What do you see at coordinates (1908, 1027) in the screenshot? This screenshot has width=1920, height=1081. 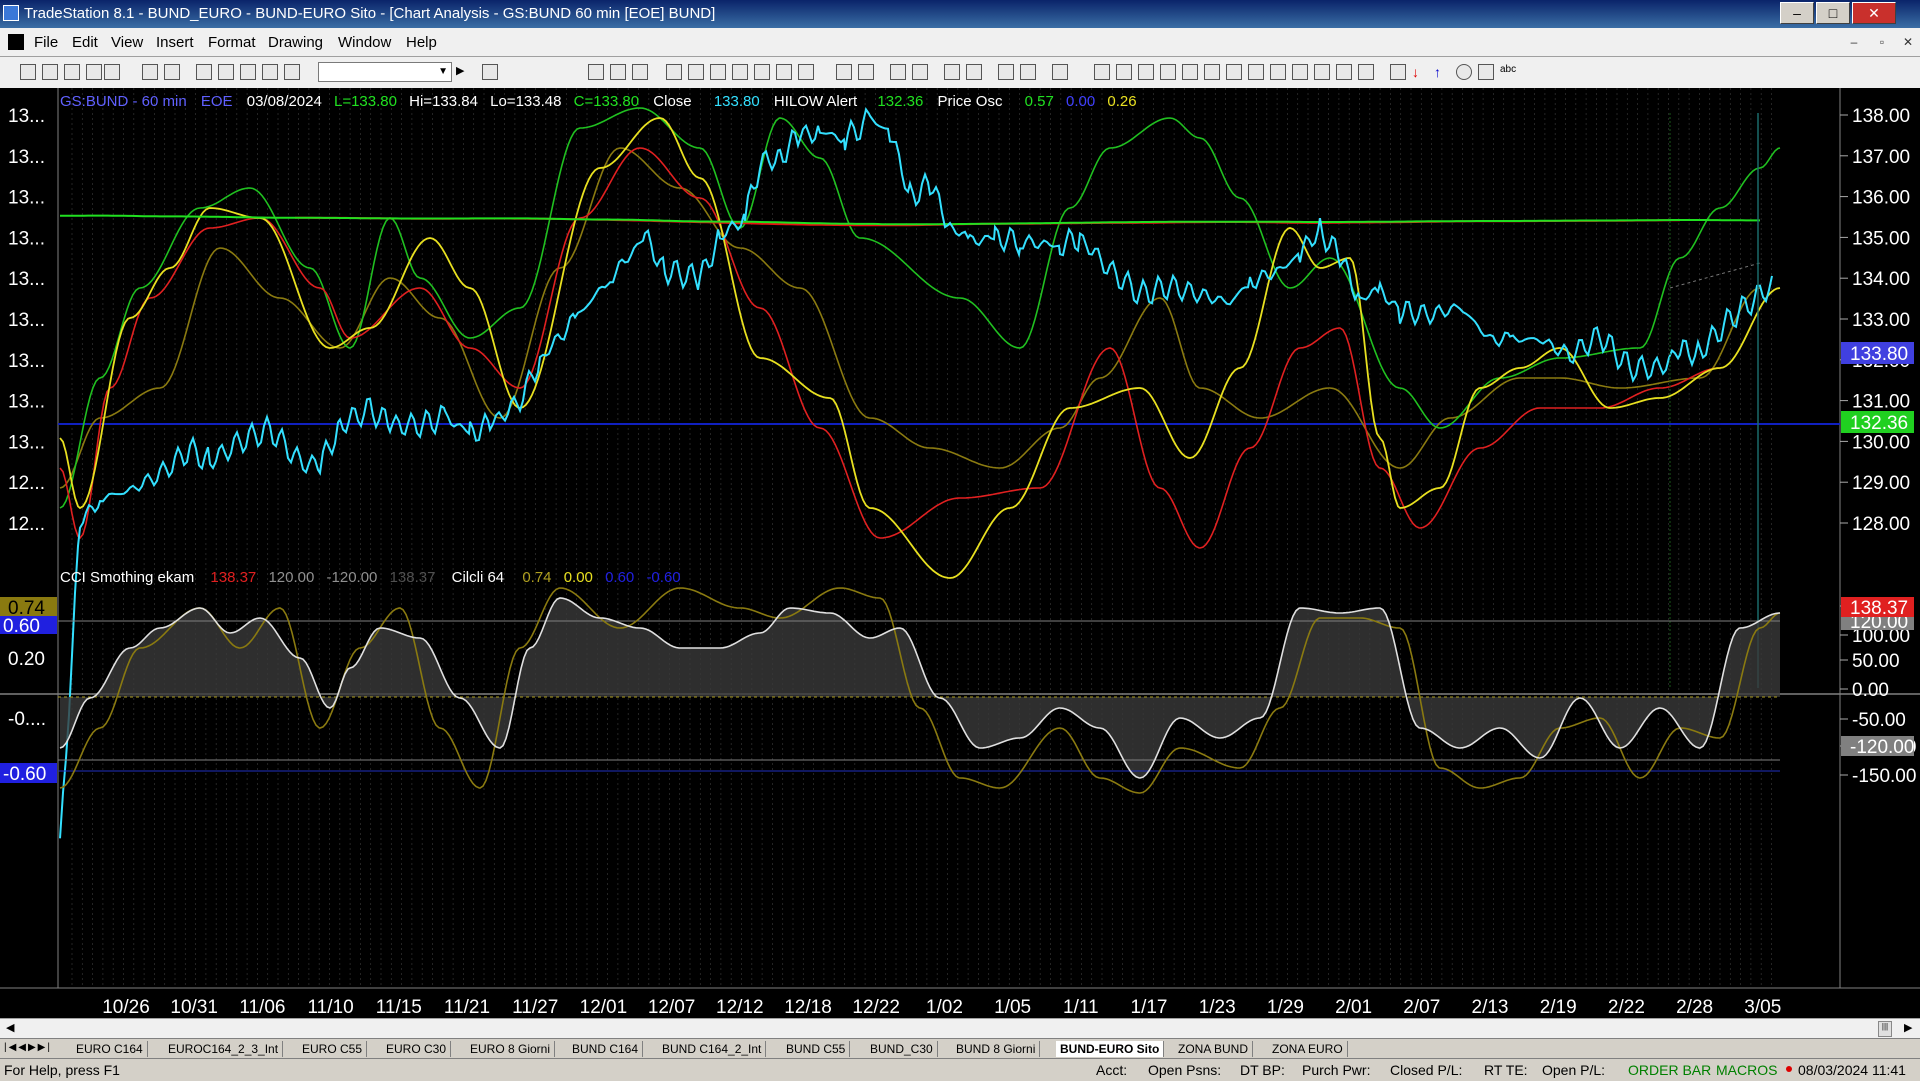 I see `scroll-right-icon: ▶` at bounding box center [1908, 1027].